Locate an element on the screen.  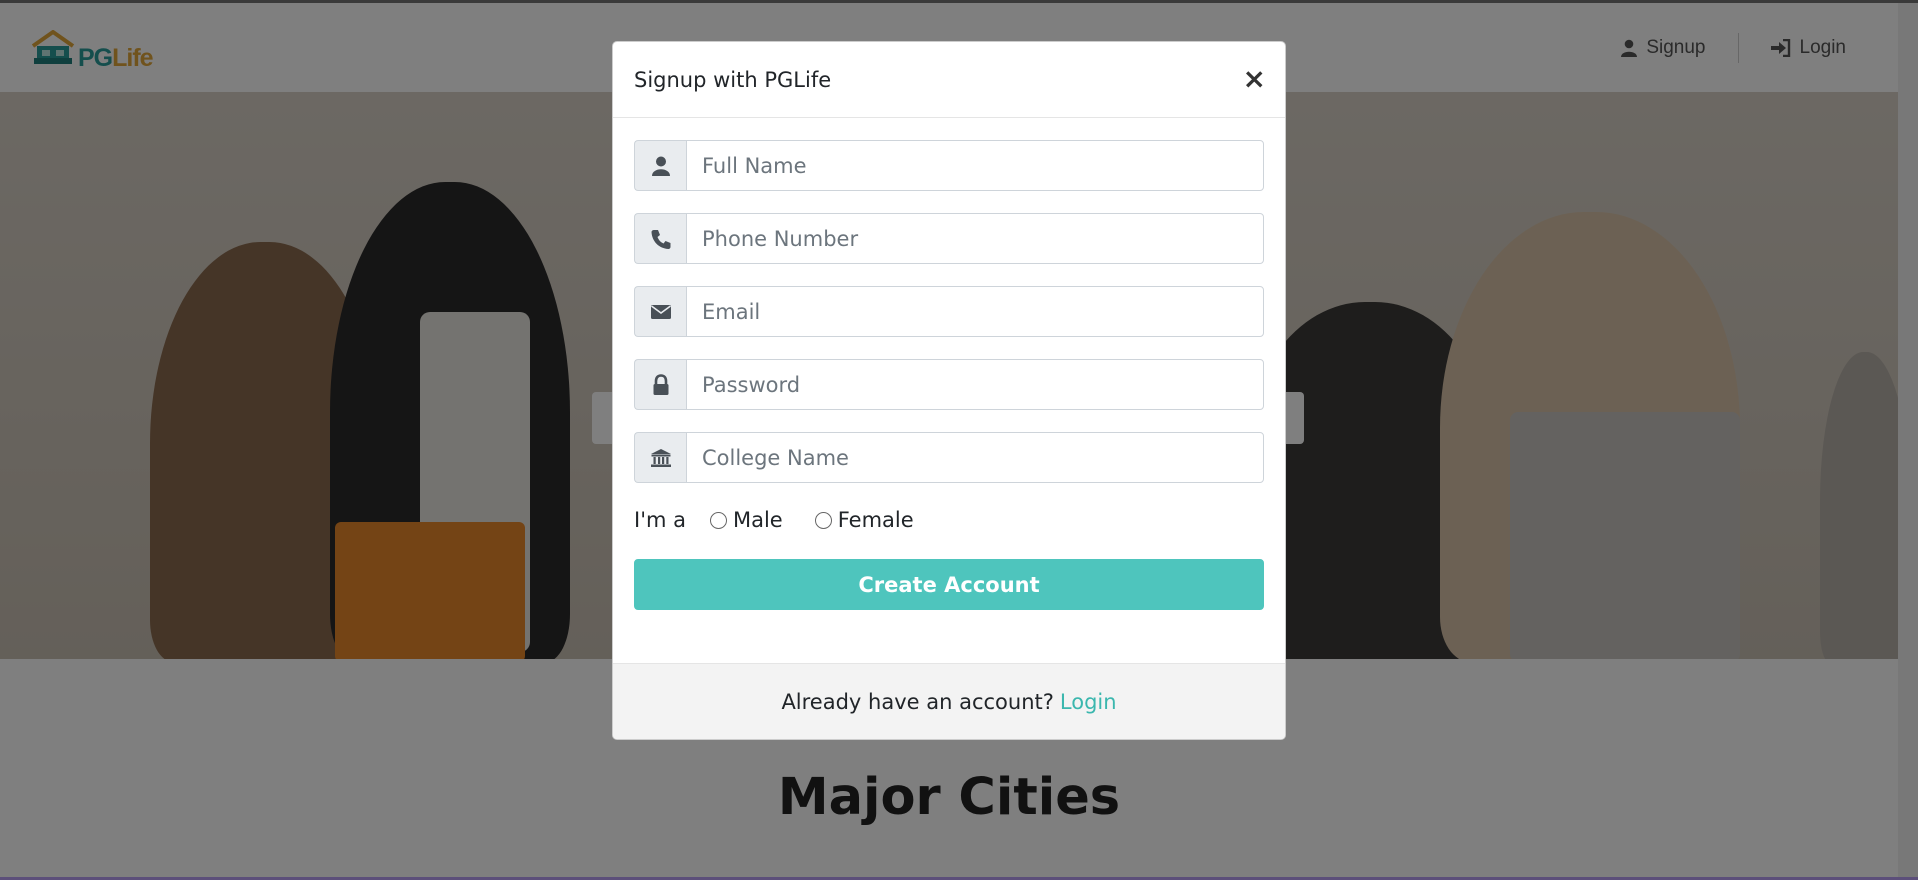
password-group is located at coordinates (949, 384).